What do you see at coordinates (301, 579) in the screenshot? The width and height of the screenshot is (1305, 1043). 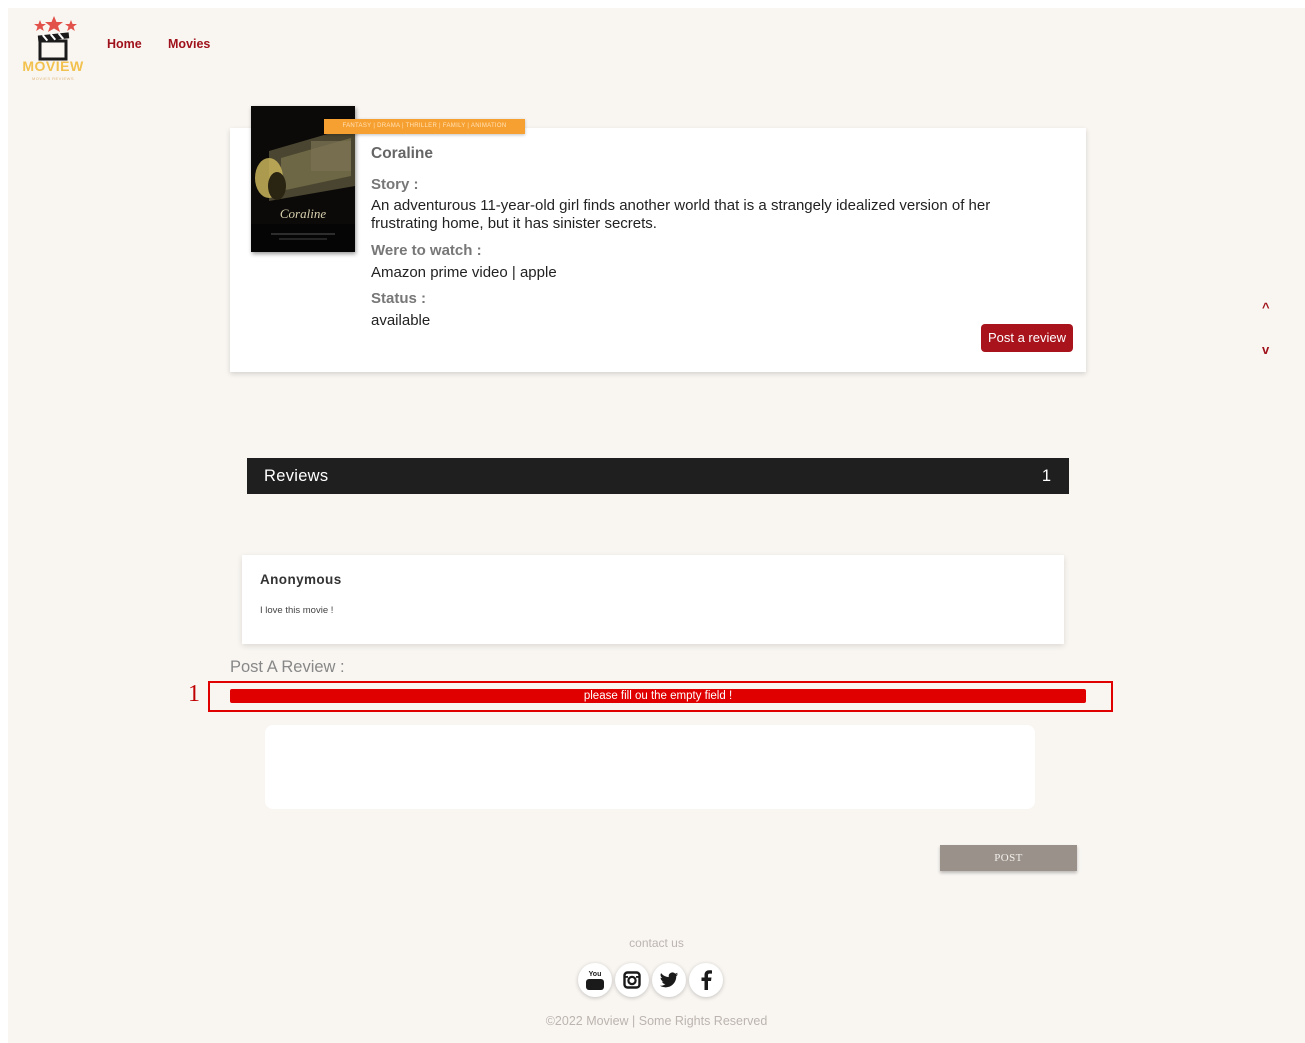 I see `review-author: Anonymous` at bounding box center [301, 579].